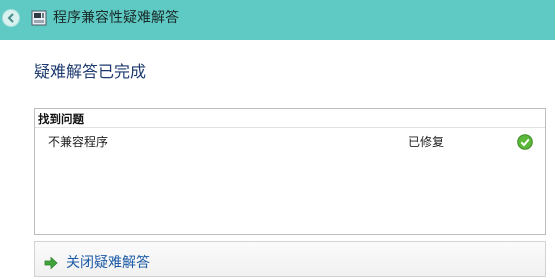  I want to click on problem-name: 不兼容程序, so click(78, 142).